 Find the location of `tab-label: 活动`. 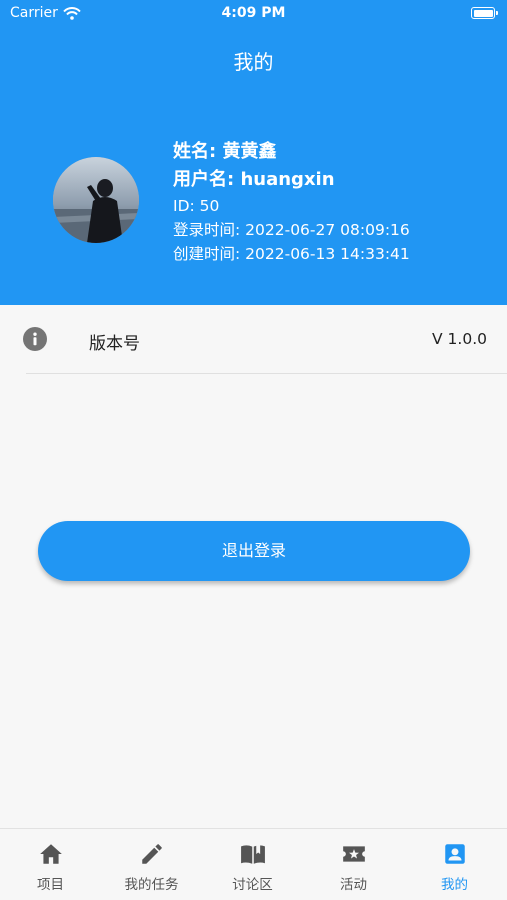

tab-label: 活动 is located at coordinates (353, 885).